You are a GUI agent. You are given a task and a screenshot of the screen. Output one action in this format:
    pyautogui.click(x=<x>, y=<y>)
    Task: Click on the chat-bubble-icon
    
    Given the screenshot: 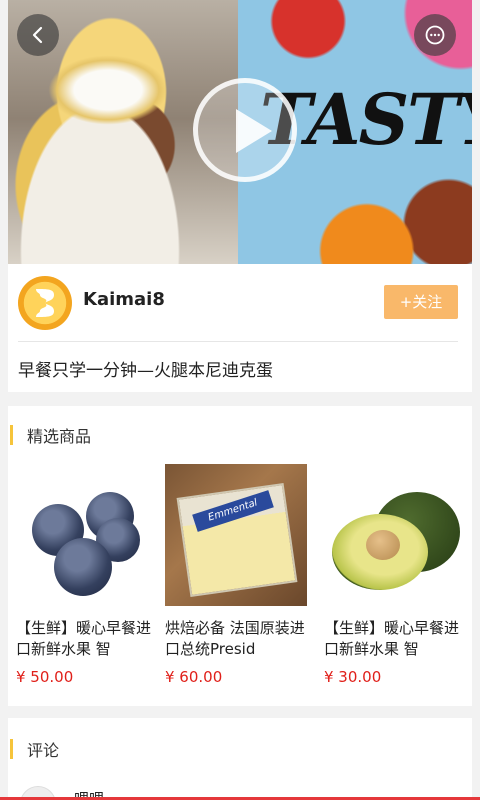 What is the action you would take?
    pyautogui.click(x=435, y=35)
    